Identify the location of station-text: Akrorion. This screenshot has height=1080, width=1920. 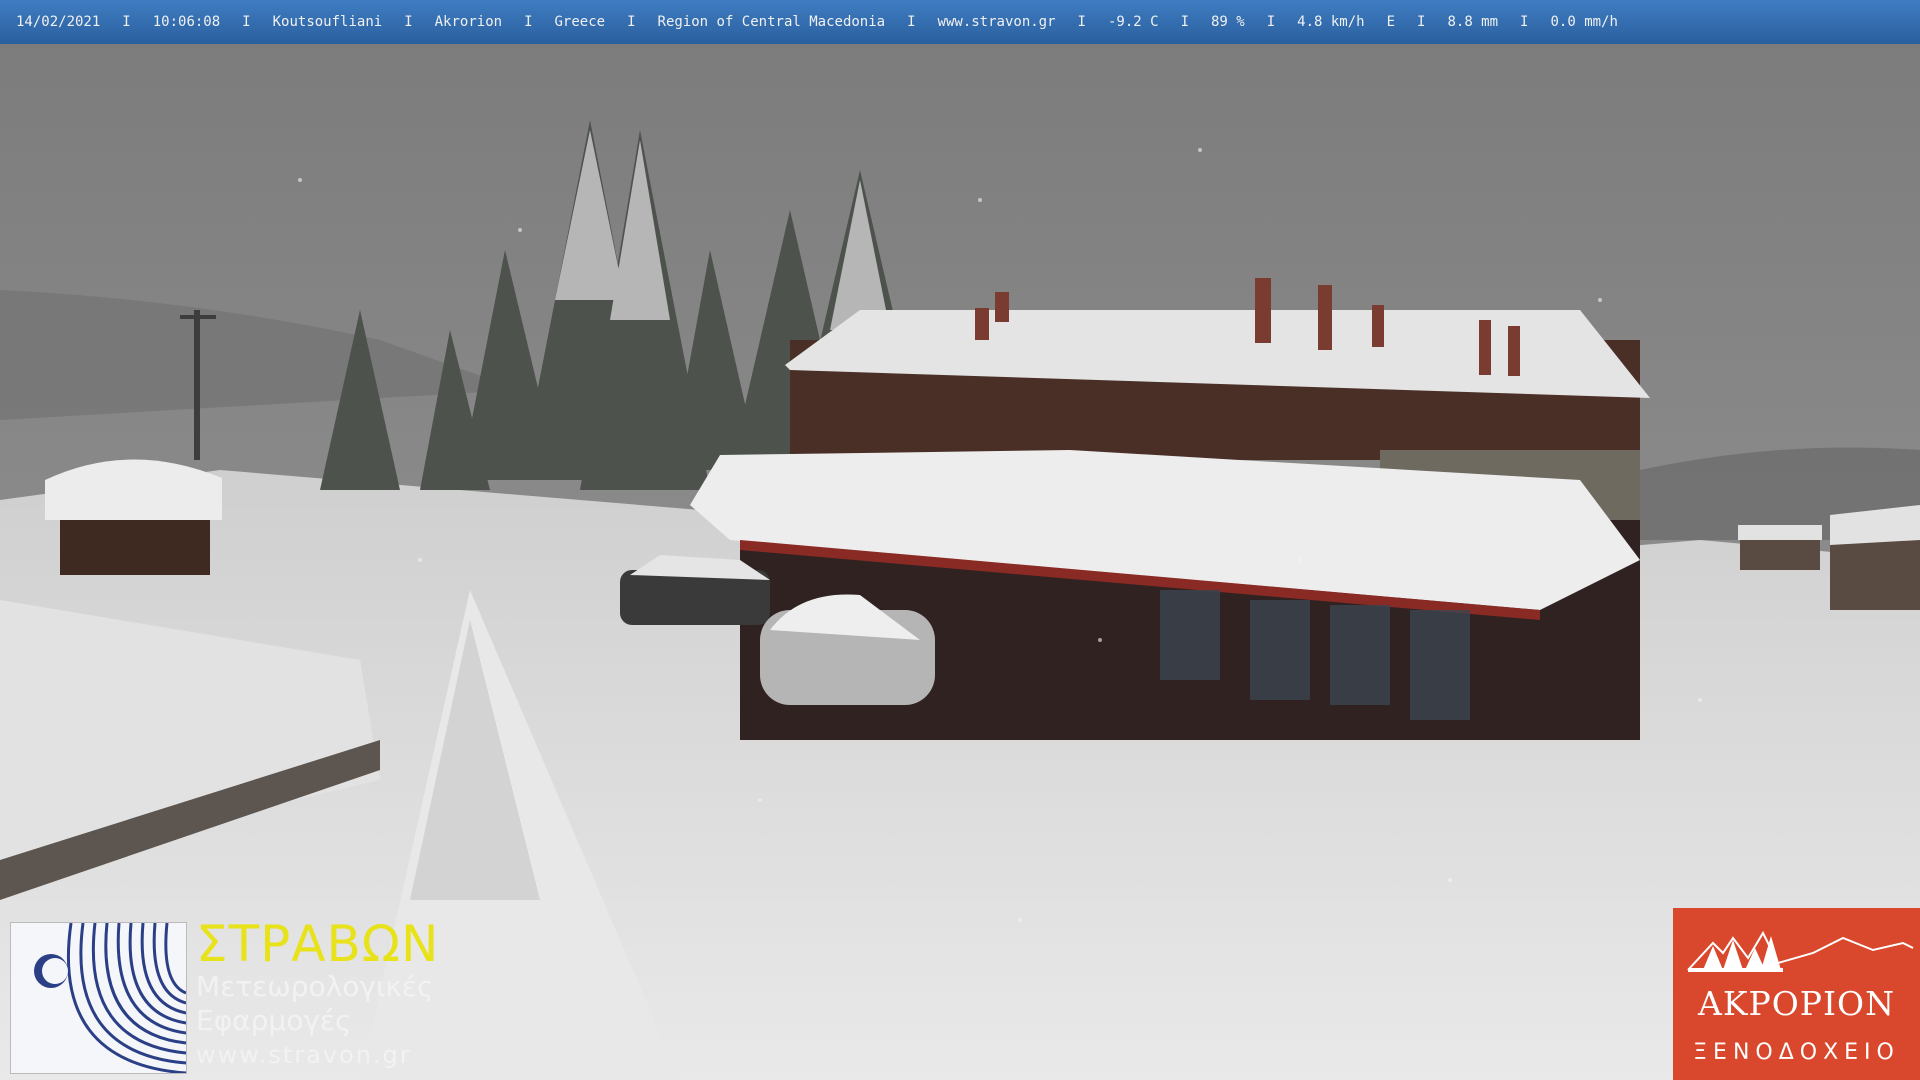
(468, 22).